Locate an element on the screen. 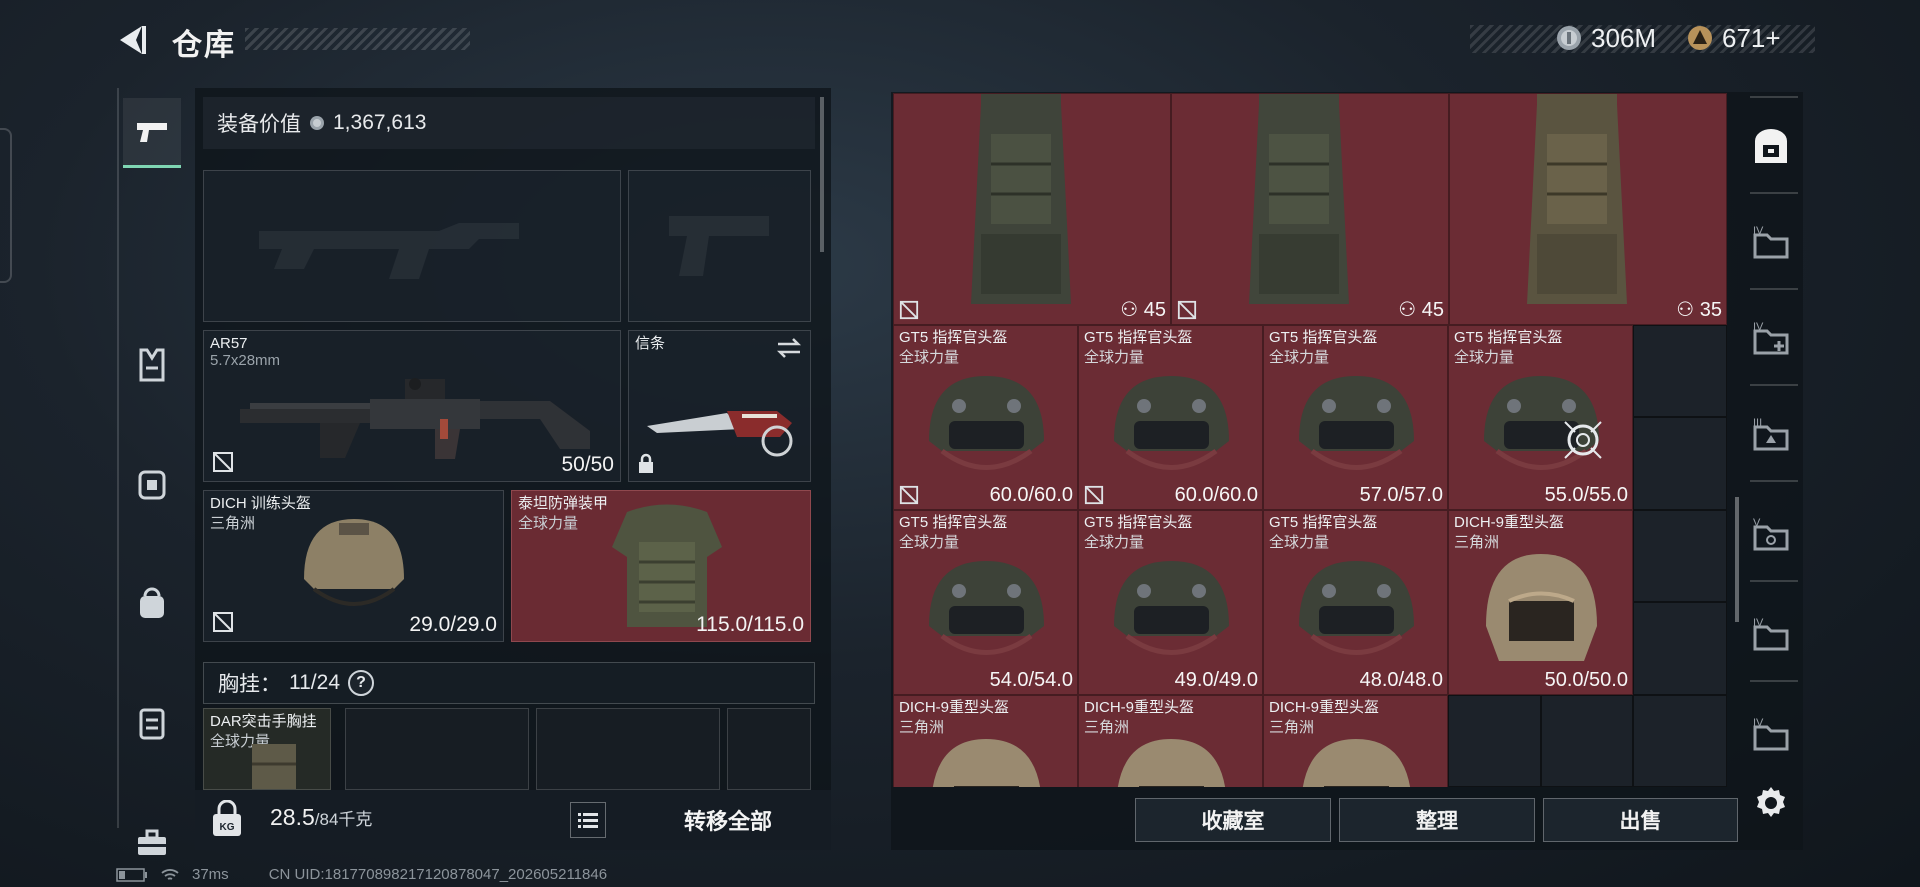 This screenshot has width=1920, height=887. helmet-slot: DICH 训练头盔 三角洲 29.0/29.0 is located at coordinates (353, 566).